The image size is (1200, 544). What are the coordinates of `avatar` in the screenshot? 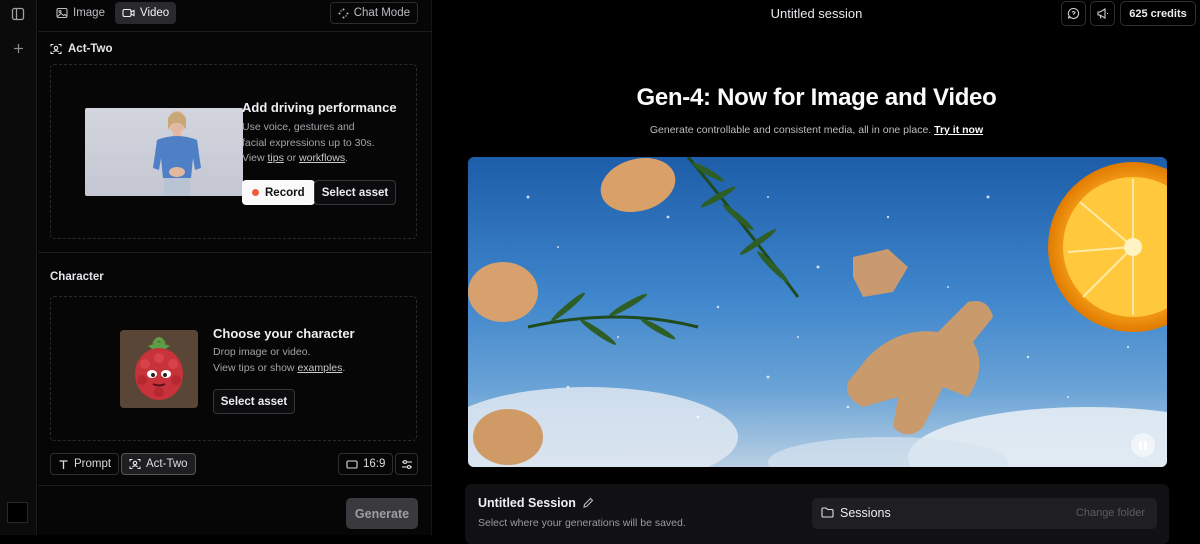 It's located at (17, 512).